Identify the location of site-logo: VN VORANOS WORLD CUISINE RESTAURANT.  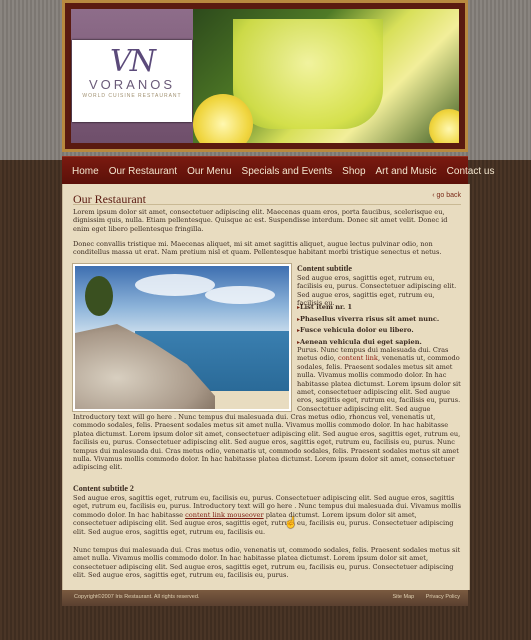
(132, 81).